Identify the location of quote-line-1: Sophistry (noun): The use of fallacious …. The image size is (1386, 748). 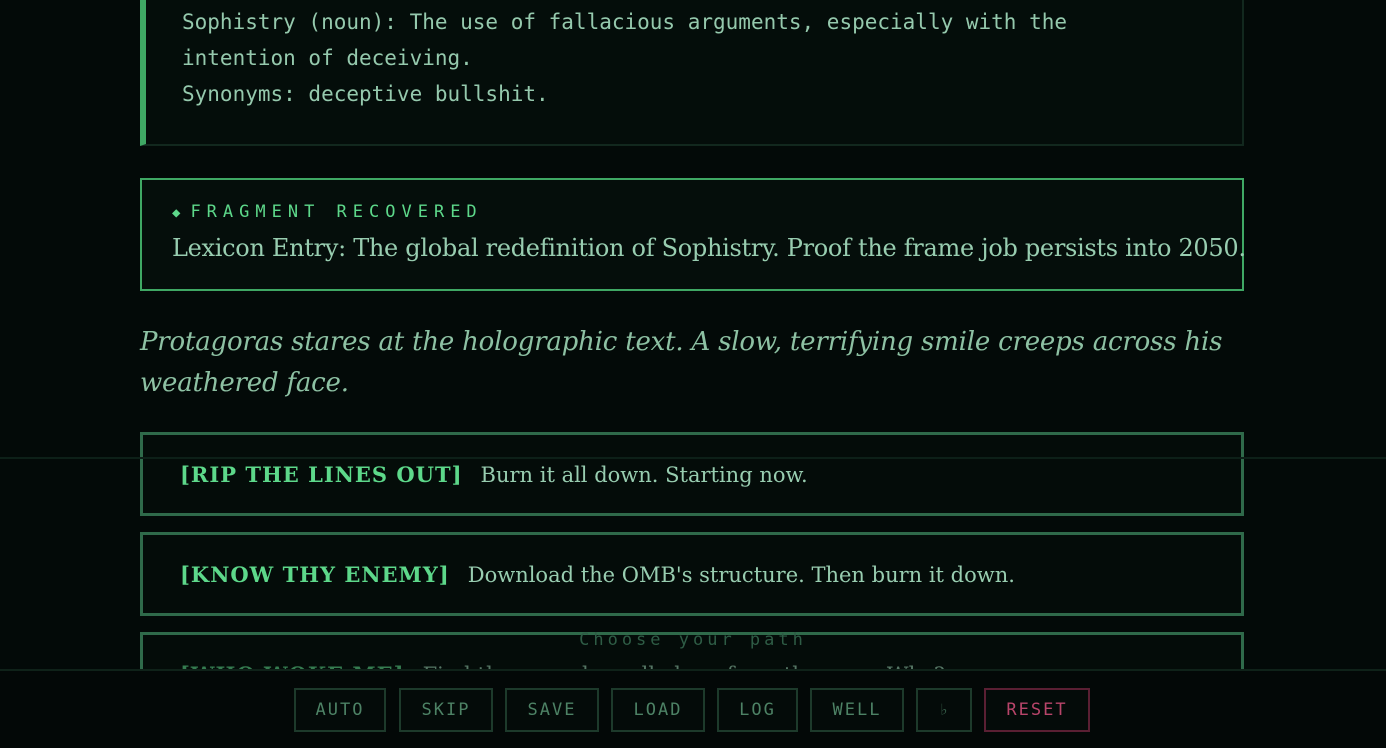
(625, 22).